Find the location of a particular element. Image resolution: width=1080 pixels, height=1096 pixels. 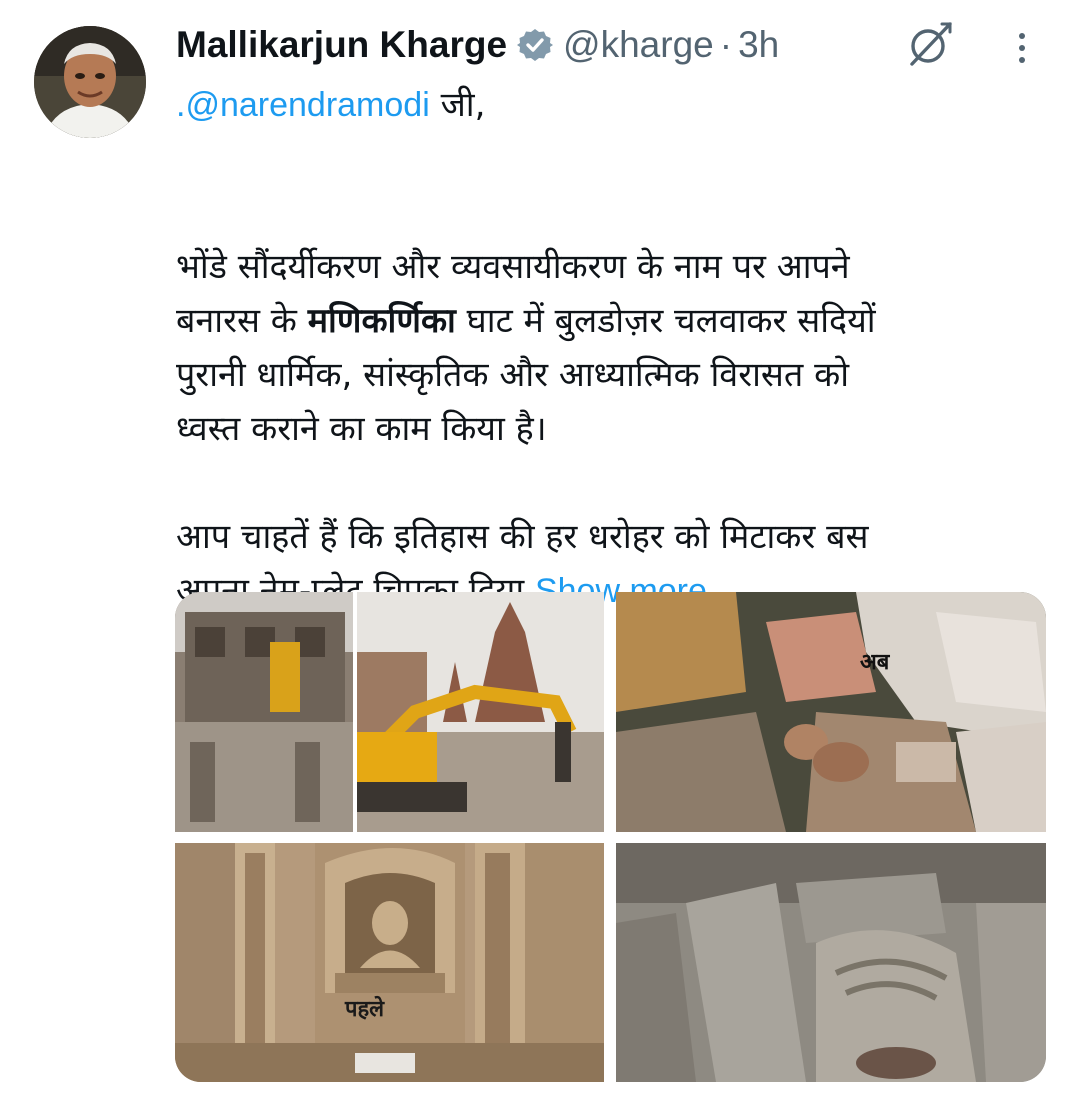

author-name: Mallikarjun Kharge is located at coordinates (341, 45).